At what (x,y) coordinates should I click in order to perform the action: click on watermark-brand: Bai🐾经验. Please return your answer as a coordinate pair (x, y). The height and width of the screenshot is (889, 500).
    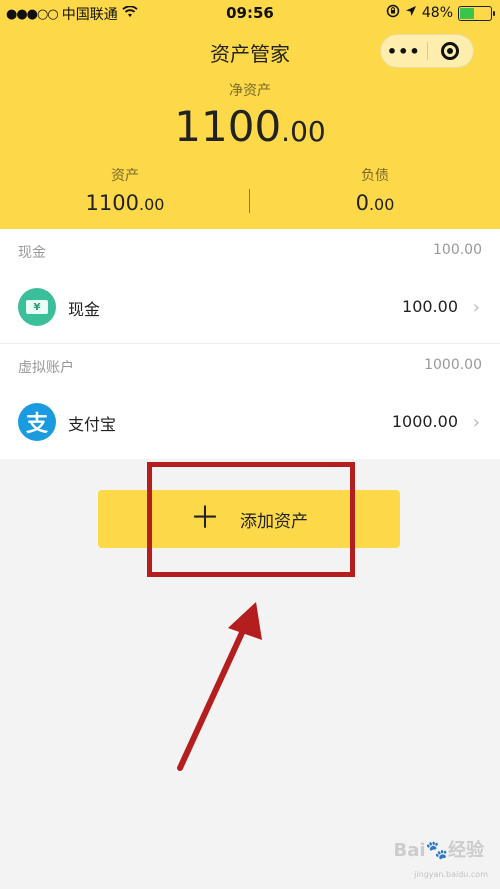
    Looking at the image, I should click on (438, 850).